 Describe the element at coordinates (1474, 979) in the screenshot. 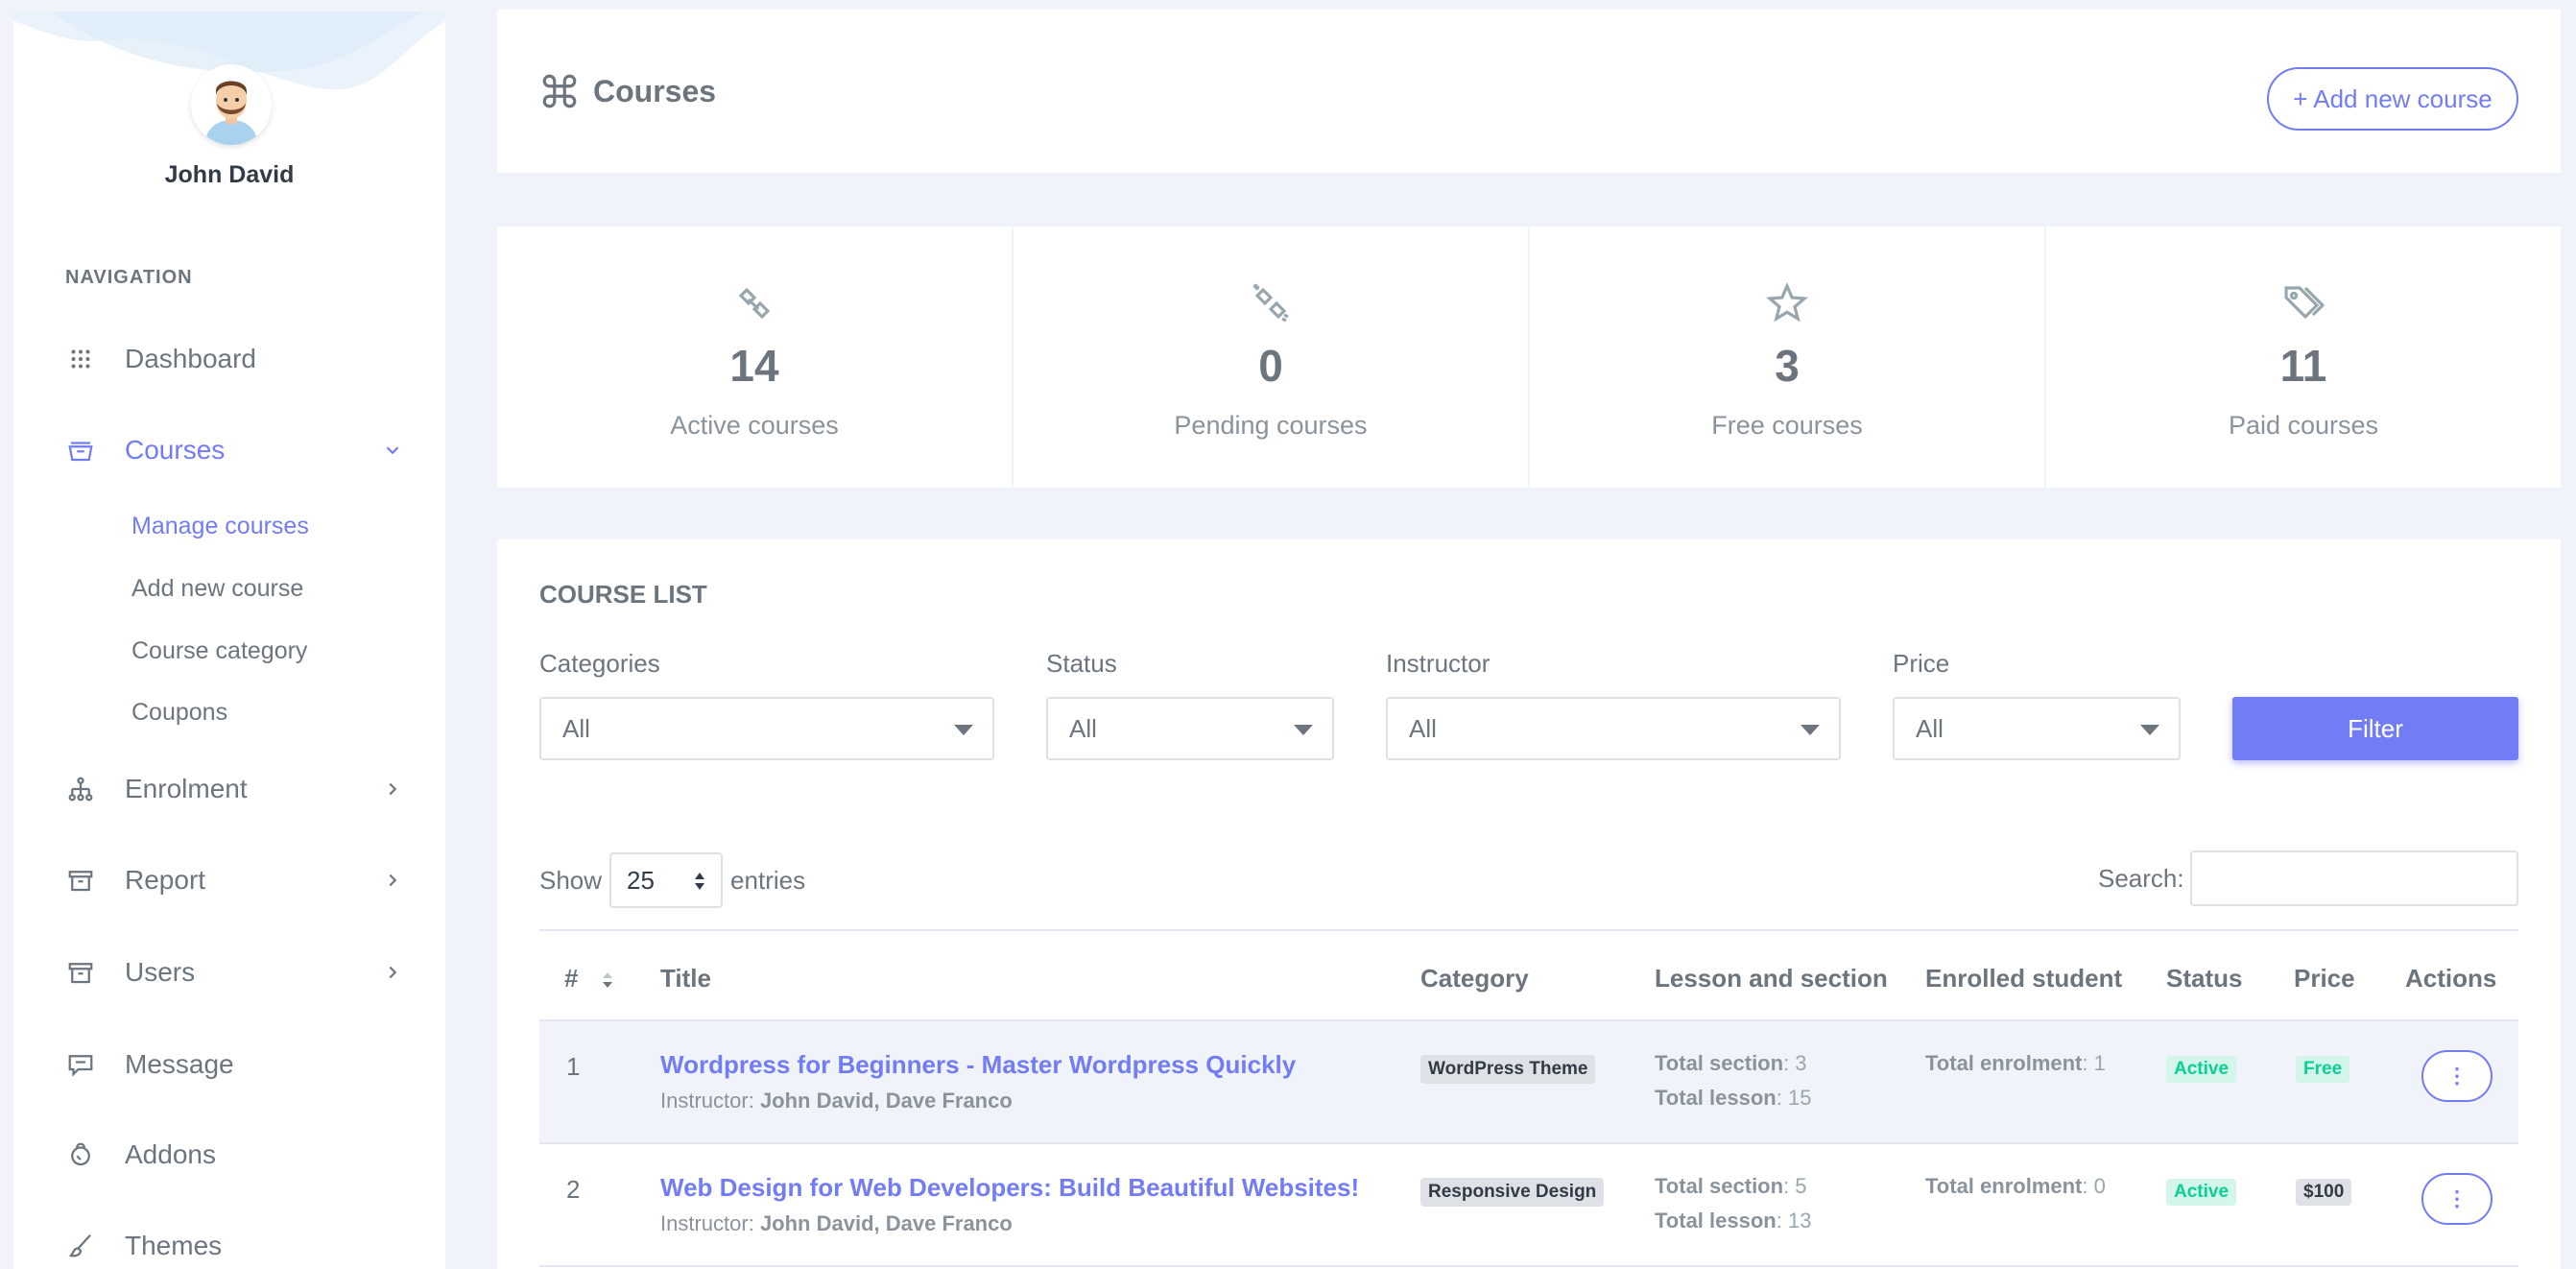

I see `column-header-category: Category` at that location.